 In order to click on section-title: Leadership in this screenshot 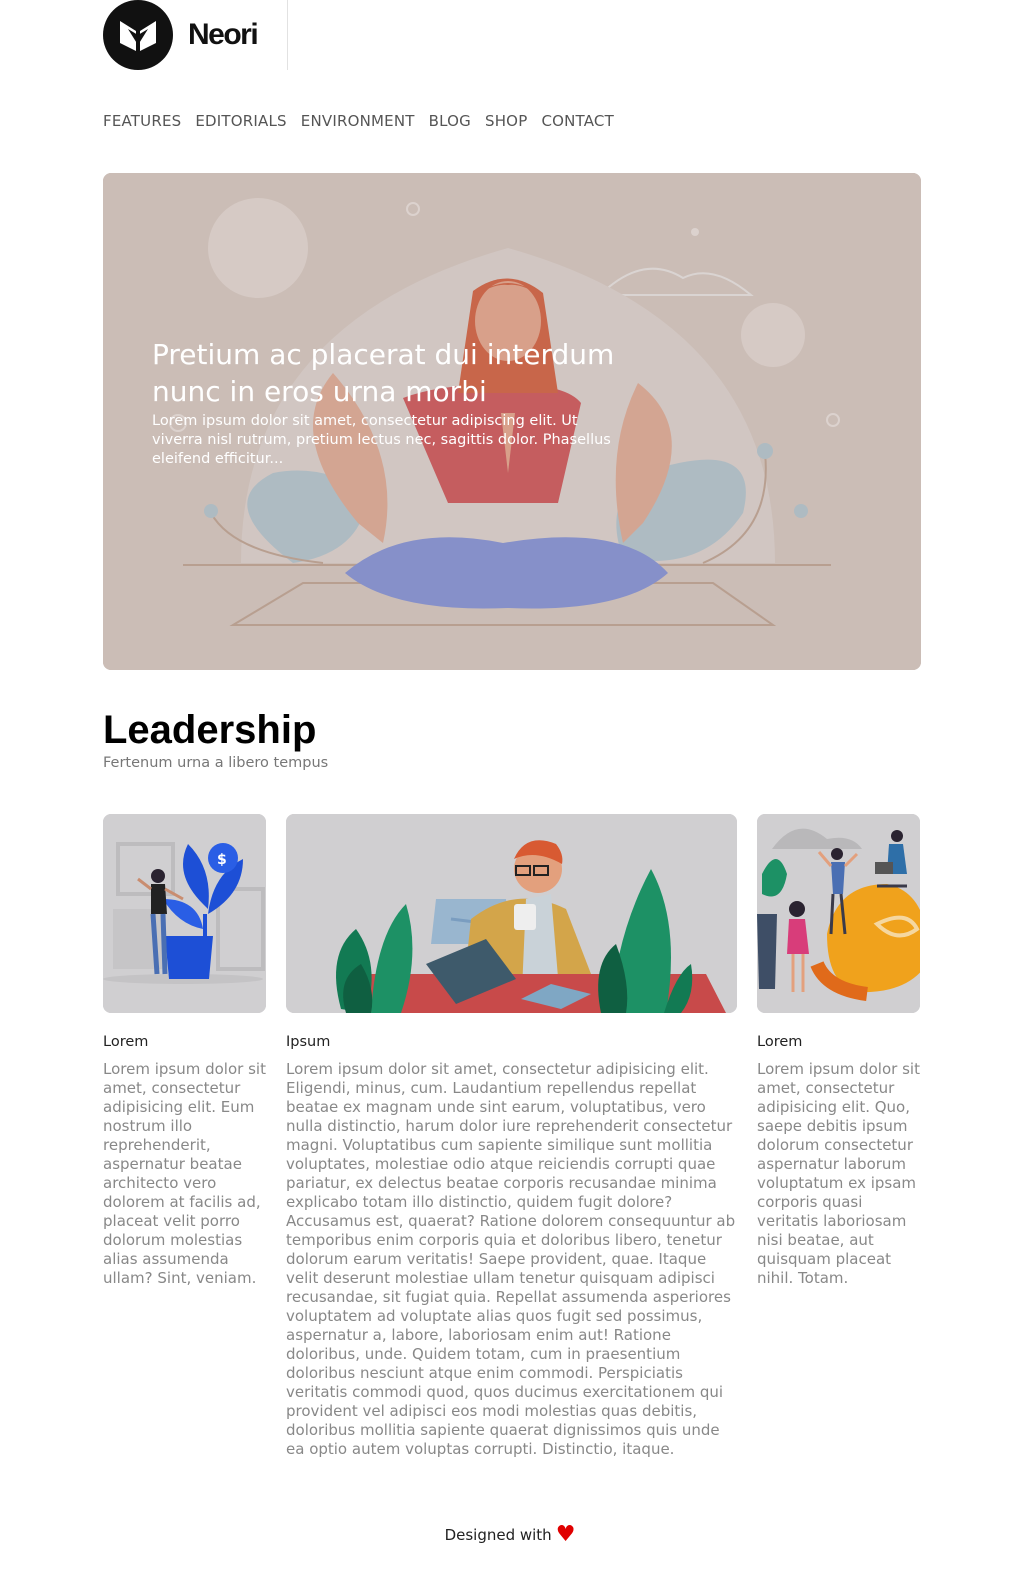, I will do `click(210, 730)`.